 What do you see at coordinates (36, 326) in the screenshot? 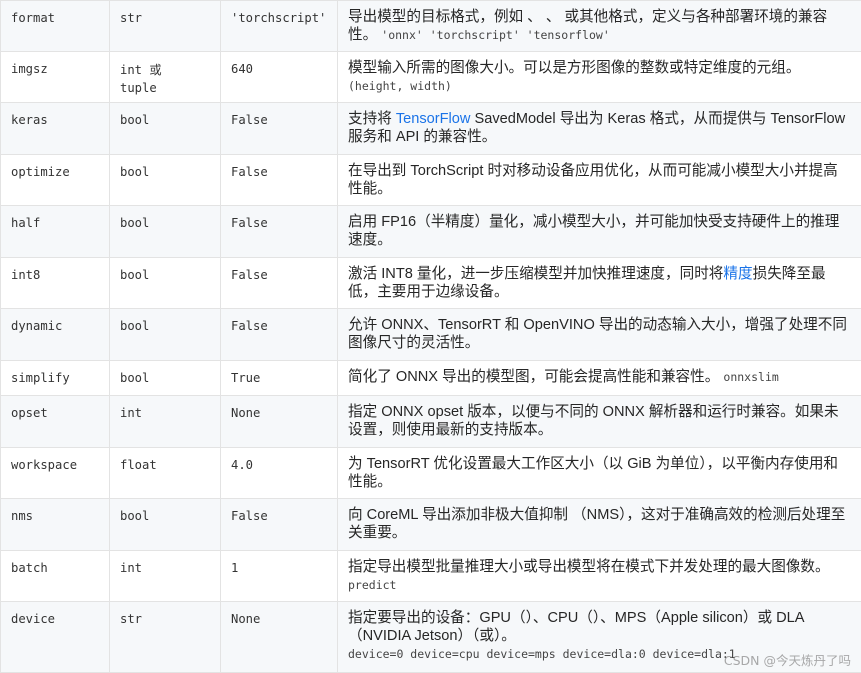
I see `arg-name: dynamic` at bounding box center [36, 326].